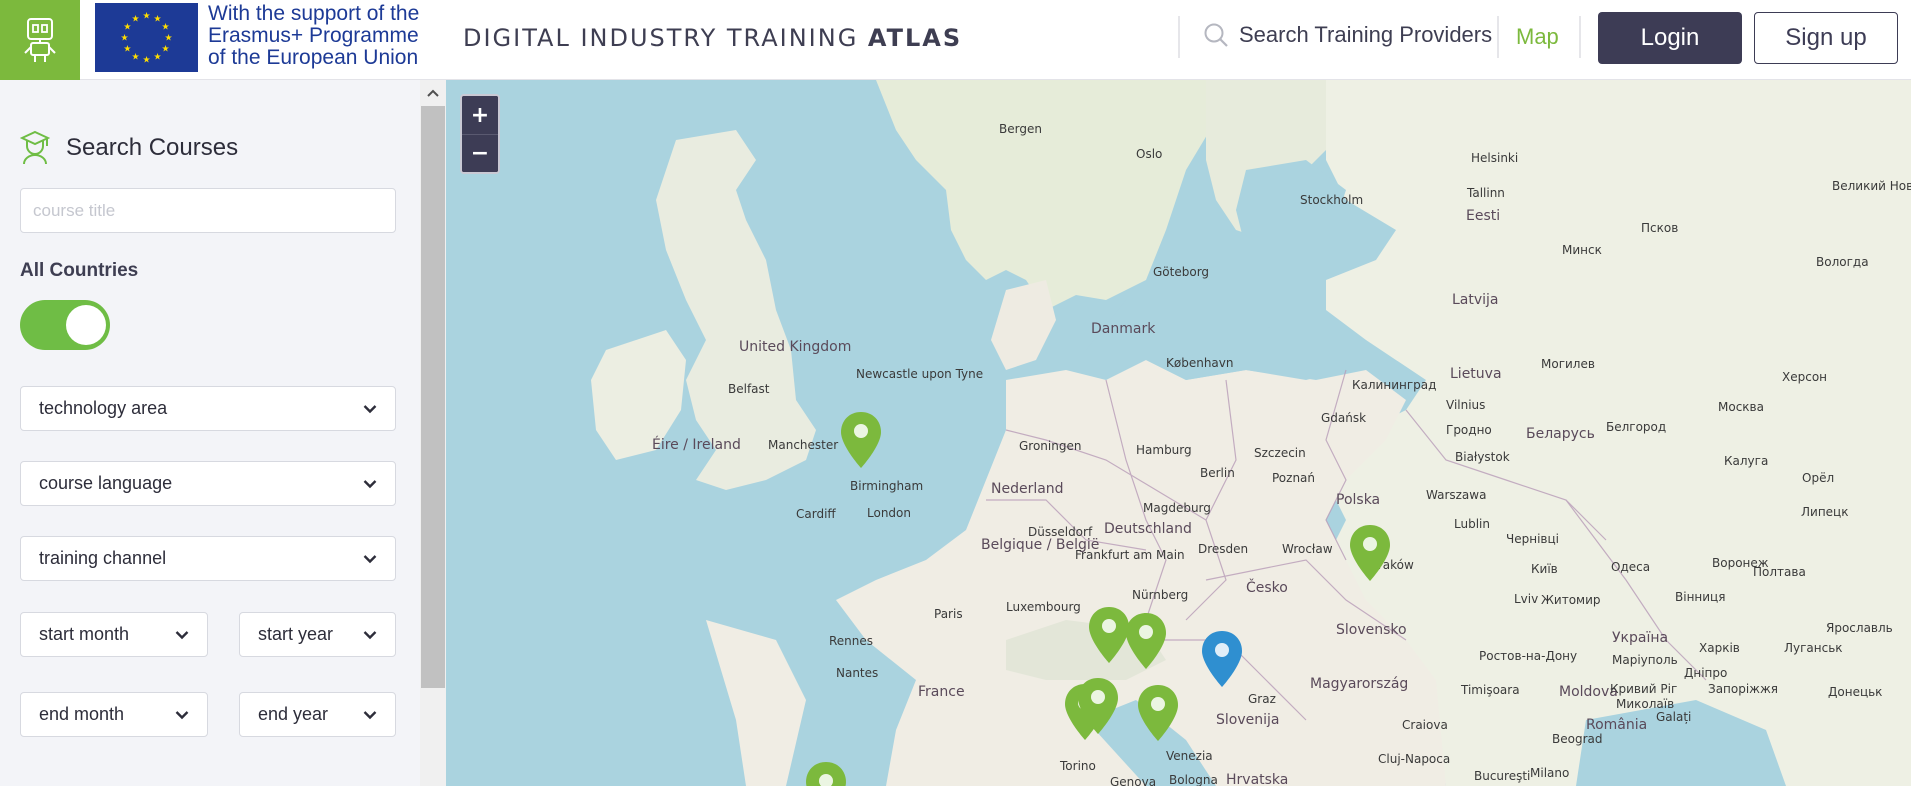 This screenshot has width=1911, height=786. I want to click on country-label: Latvija, so click(1475, 300).